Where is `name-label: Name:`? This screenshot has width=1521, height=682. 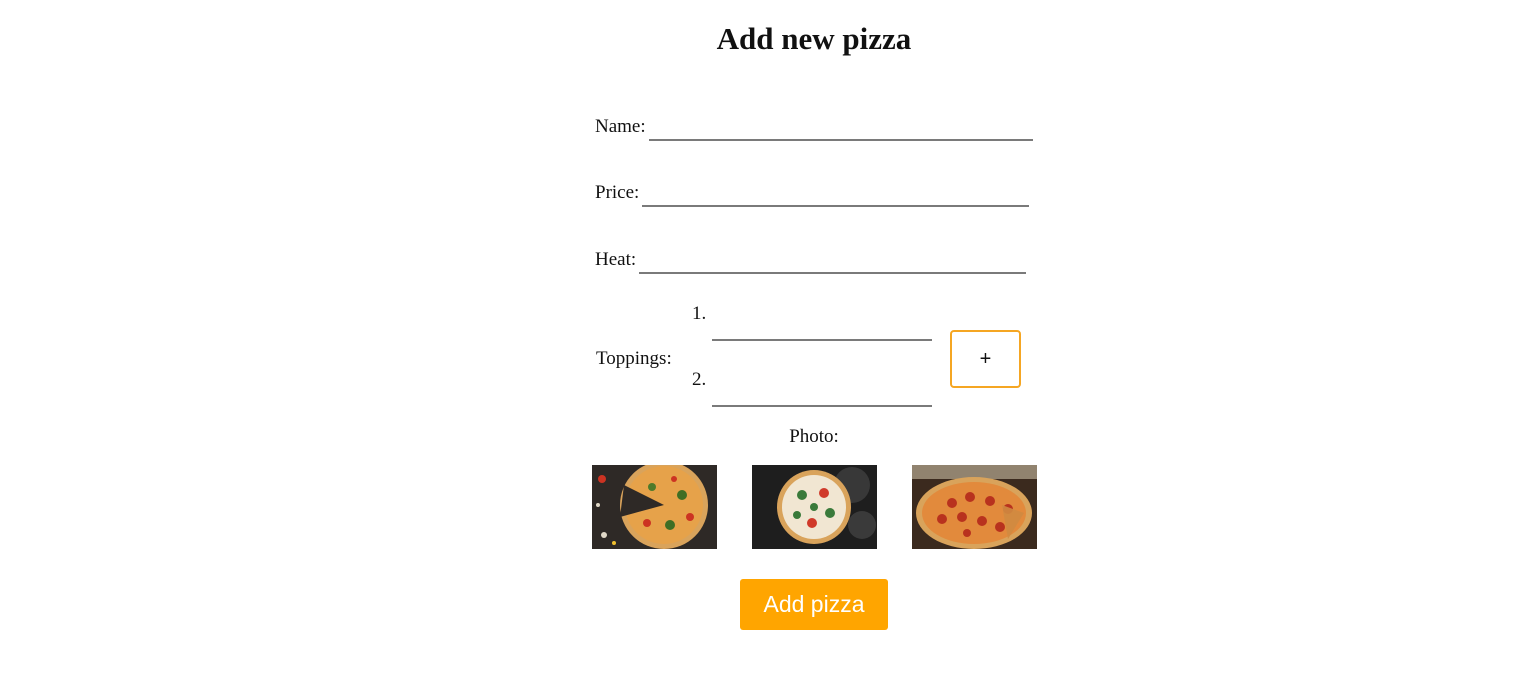
name-label: Name: is located at coordinates (620, 126).